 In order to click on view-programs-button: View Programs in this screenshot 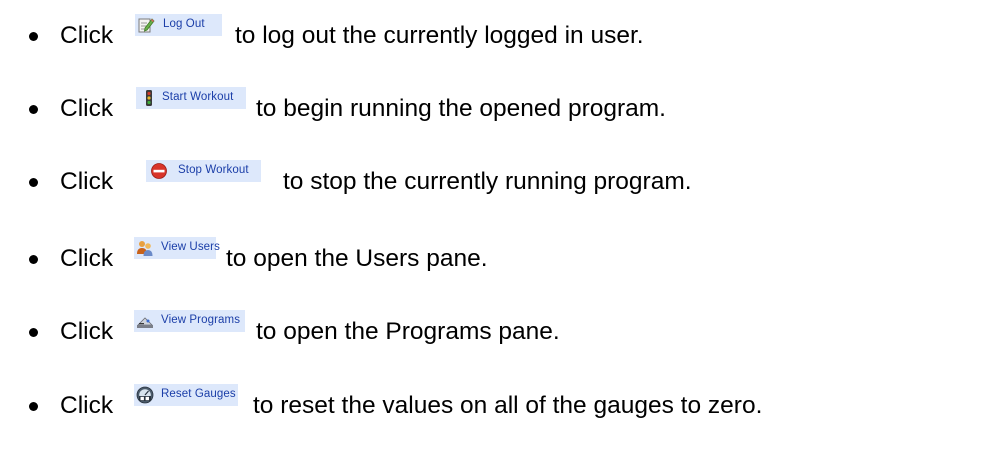, I will do `click(189, 321)`.